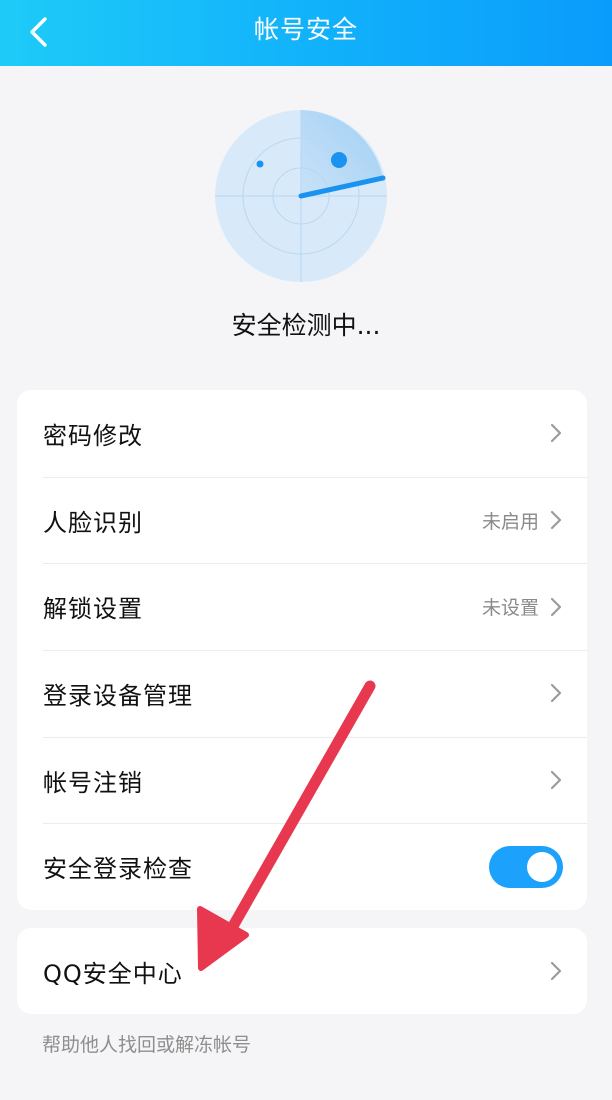 The height and width of the screenshot is (1100, 612). I want to click on nav-bar: 帐号安全, so click(306, 33).